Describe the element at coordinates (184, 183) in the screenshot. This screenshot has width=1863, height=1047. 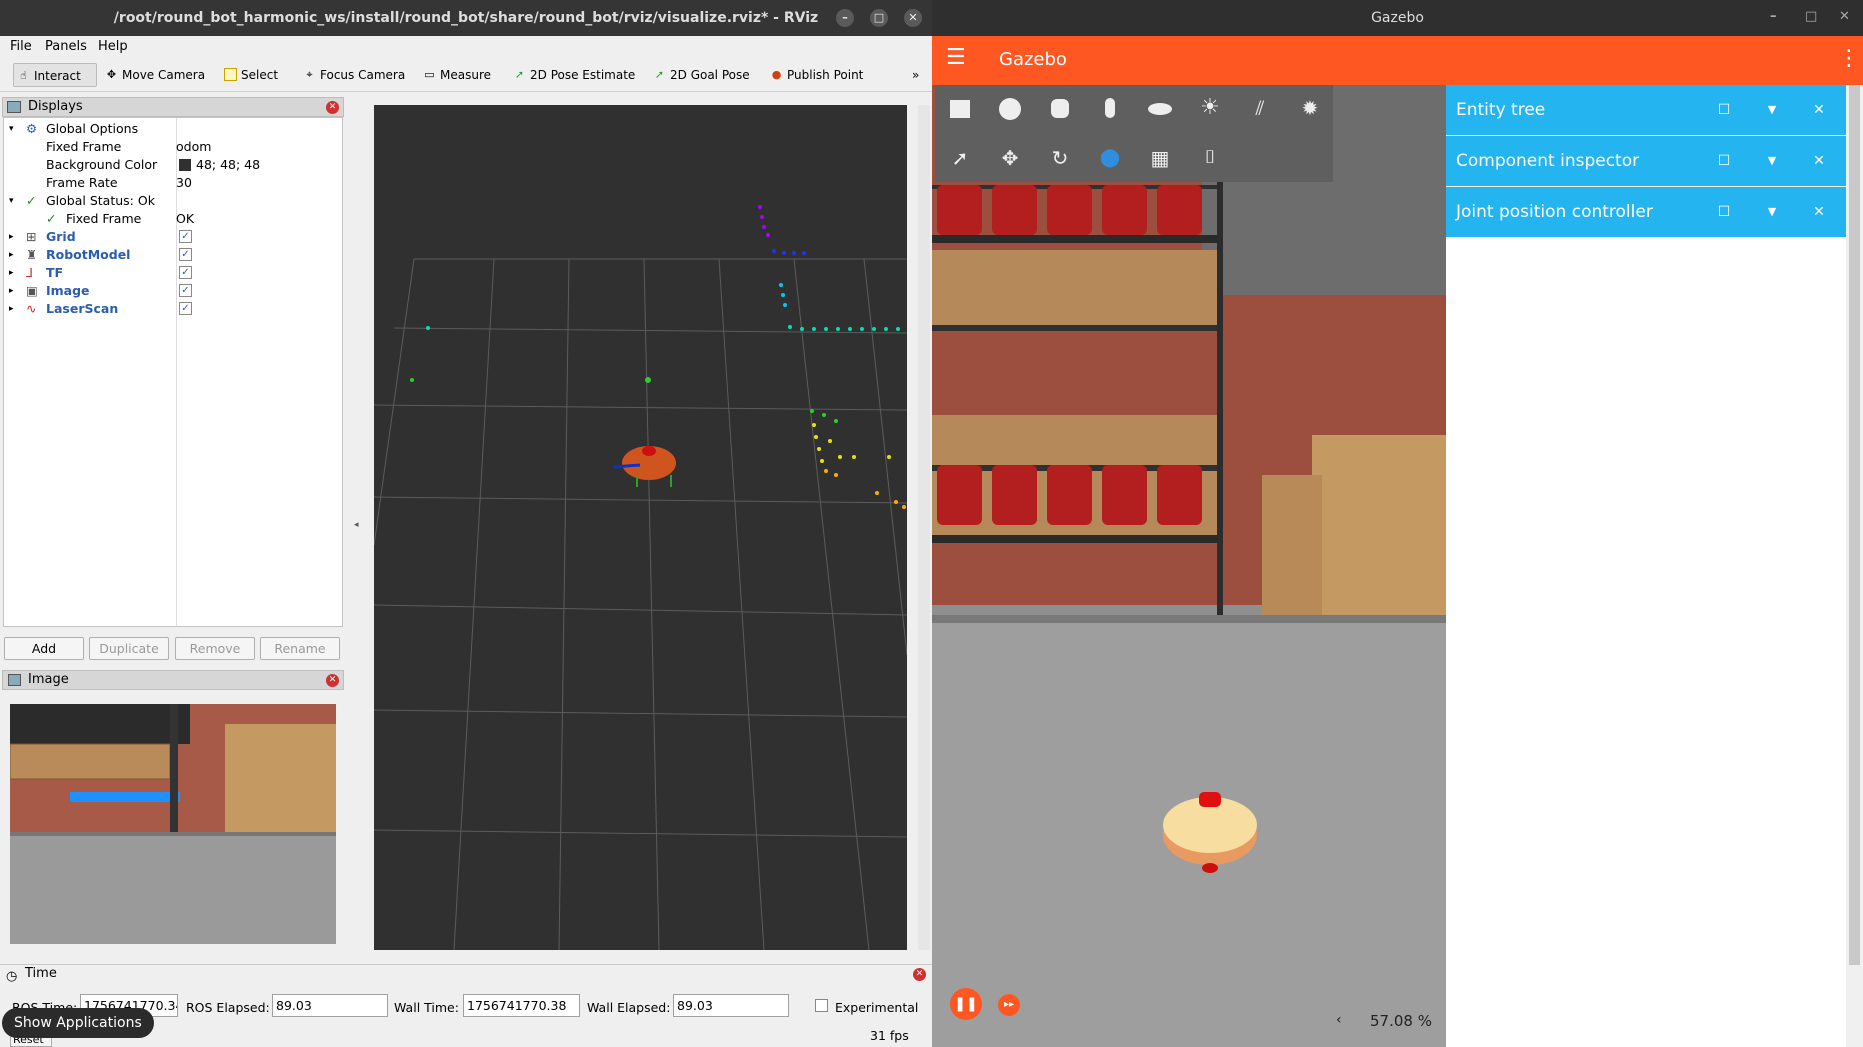
I see `frame-rate-value: 30` at that location.